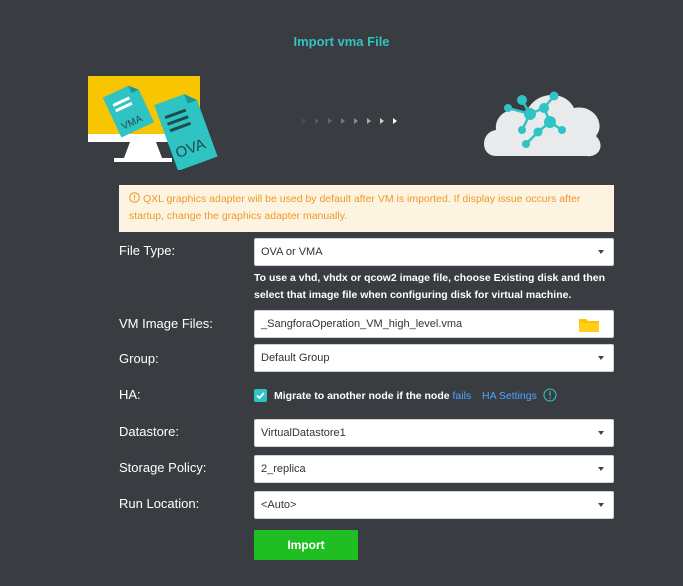 This screenshot has width=683, height=586. What do you see at coordinates (130, 394) in the screenshot?
I see `ha-label: HA:` at bounding box center [130, 394].